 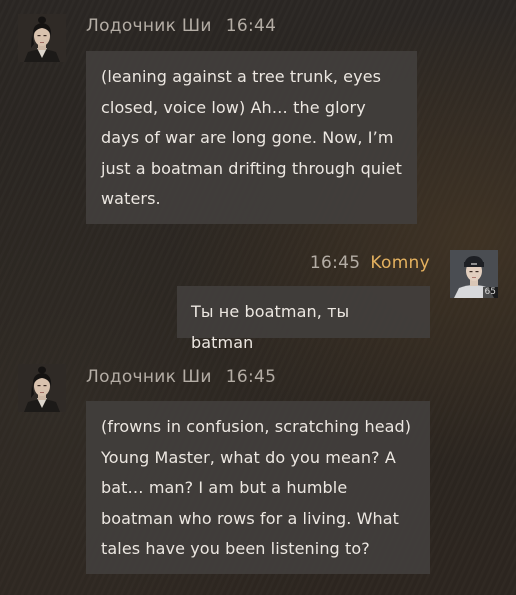 I want to click on message-bubble-user: Ты не boatman, ты batman, so click(x=303, y=319).